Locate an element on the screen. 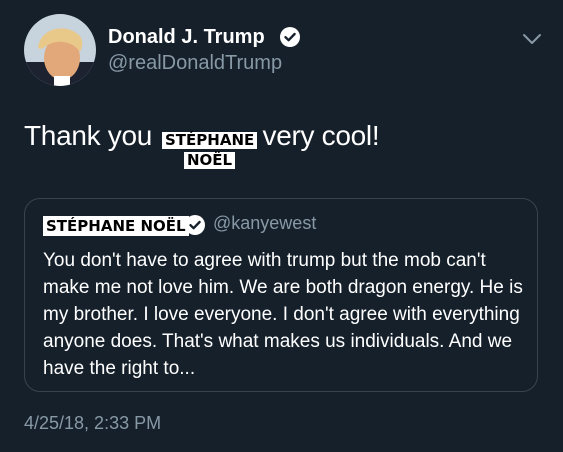 This screenshot has height=452, width=563. tweet-timestamp: 4/25/18, 2:33 PM is located at coordinates (92, 423).